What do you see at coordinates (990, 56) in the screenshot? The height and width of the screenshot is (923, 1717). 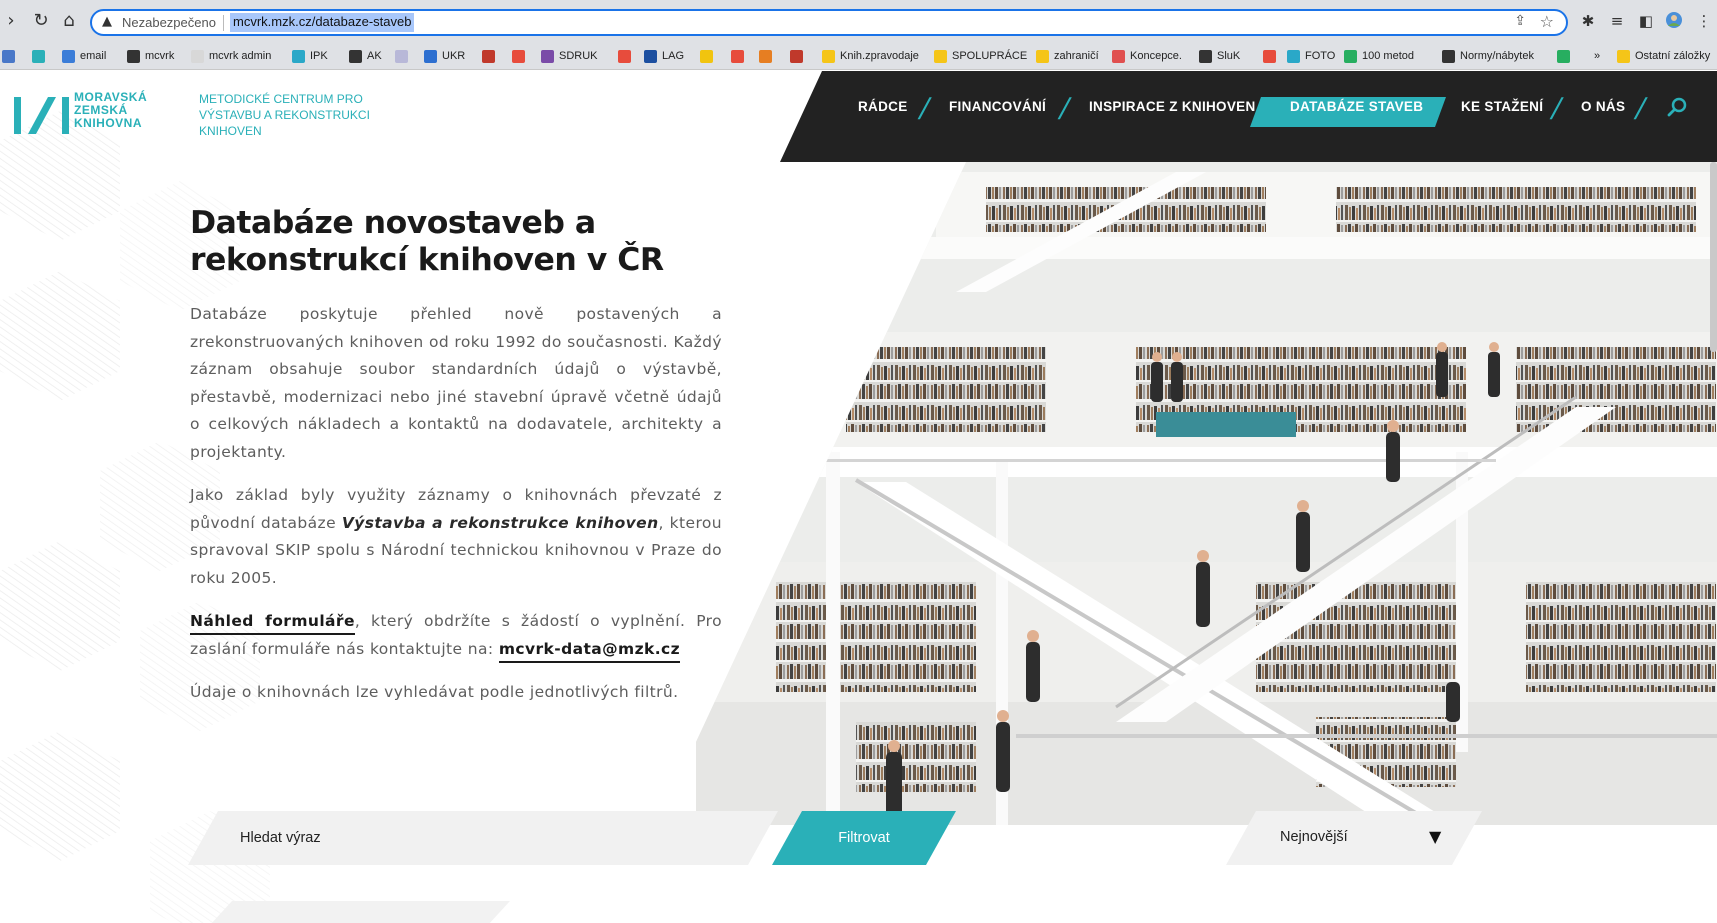 I see `bookmark-label: SPOLUPRÁCE` at bounding box center [990, 56].